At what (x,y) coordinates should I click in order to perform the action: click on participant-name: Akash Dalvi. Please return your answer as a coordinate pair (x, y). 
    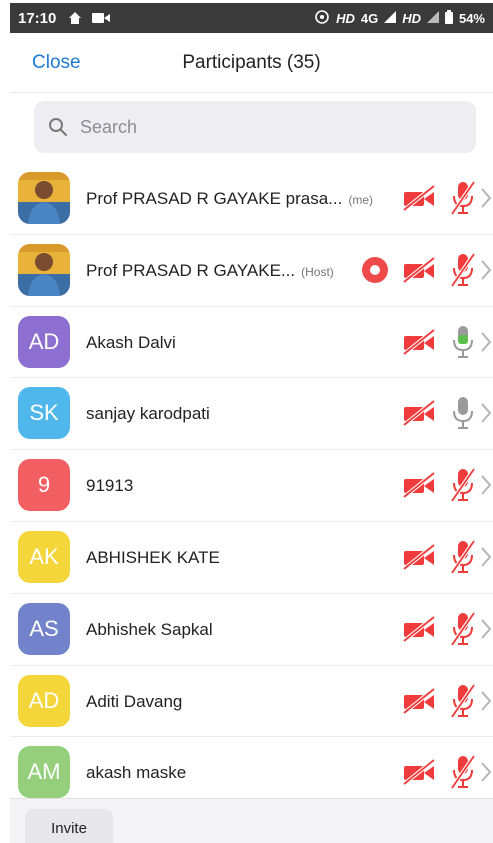
    Looking at the image, I should click on (131, 343).